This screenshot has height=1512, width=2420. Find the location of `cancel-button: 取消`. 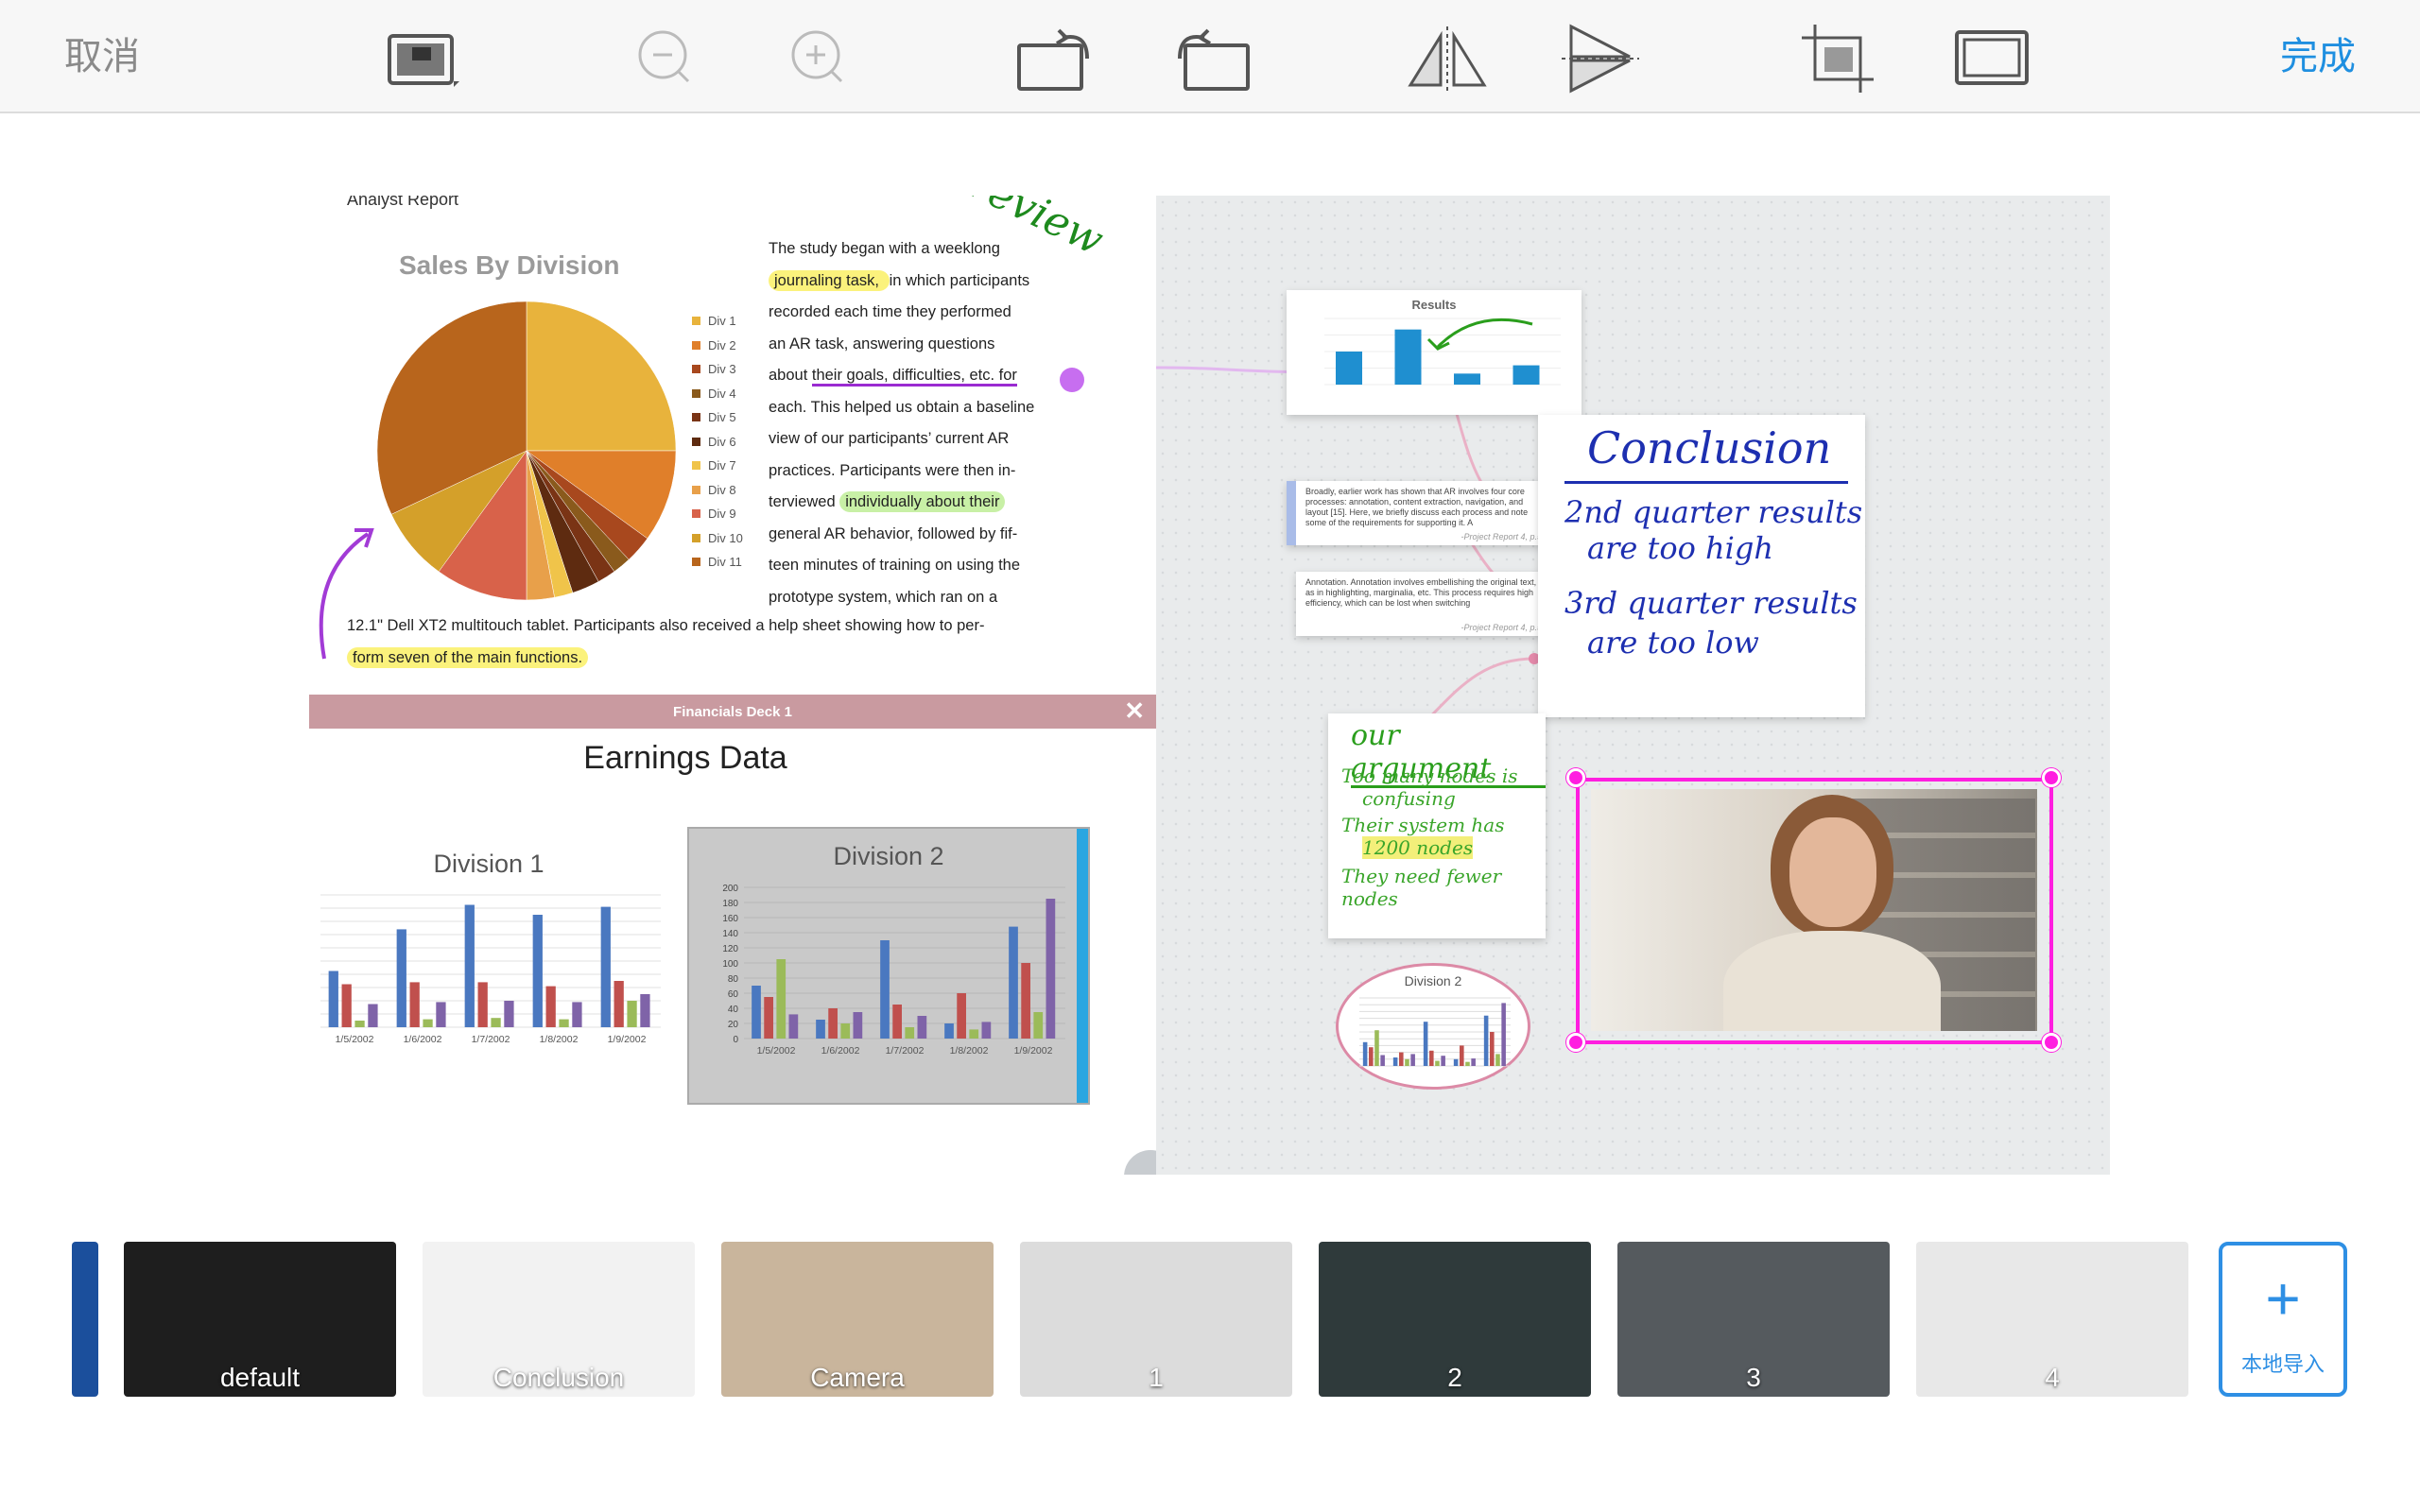

cancel-button: 取消 is located at coordinates (102, 56).